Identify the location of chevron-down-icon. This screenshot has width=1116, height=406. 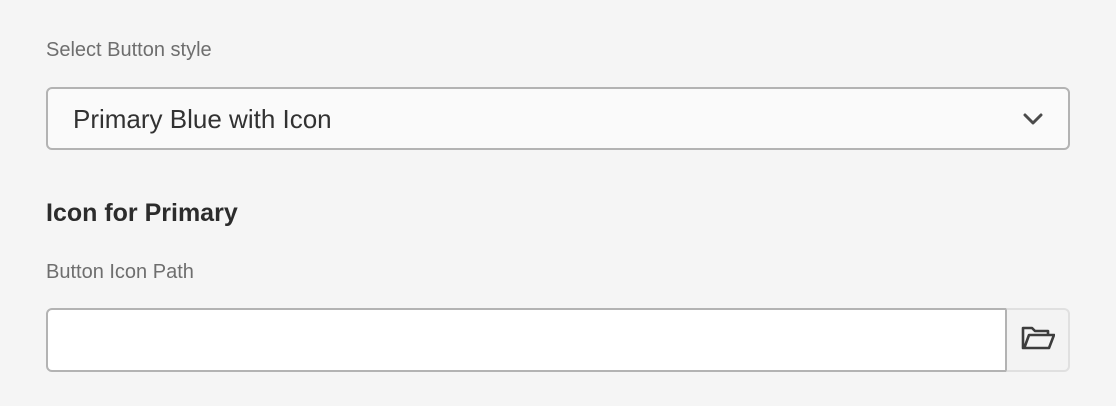
(1033, 119).